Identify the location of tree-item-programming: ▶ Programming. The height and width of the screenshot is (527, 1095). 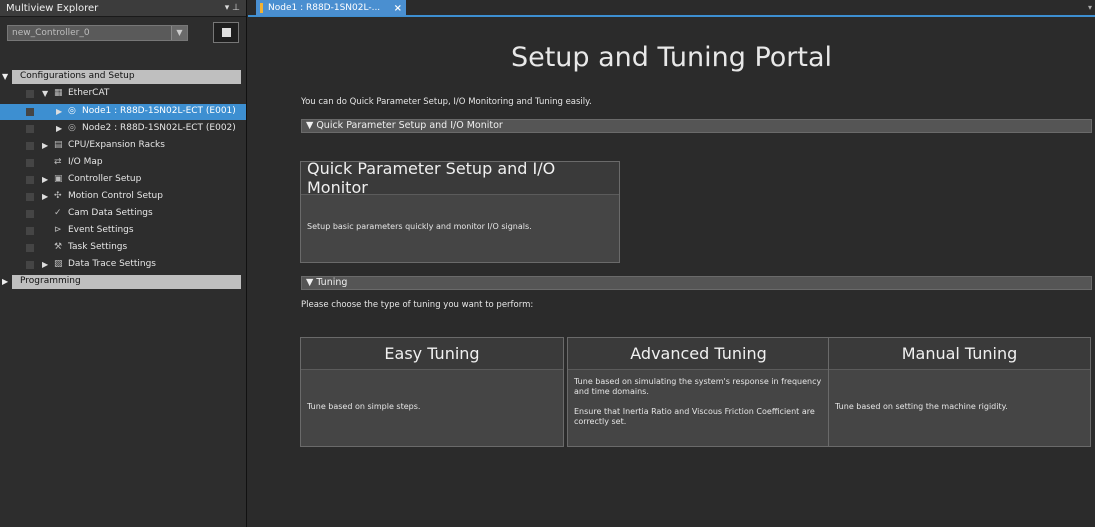
(121, 282).